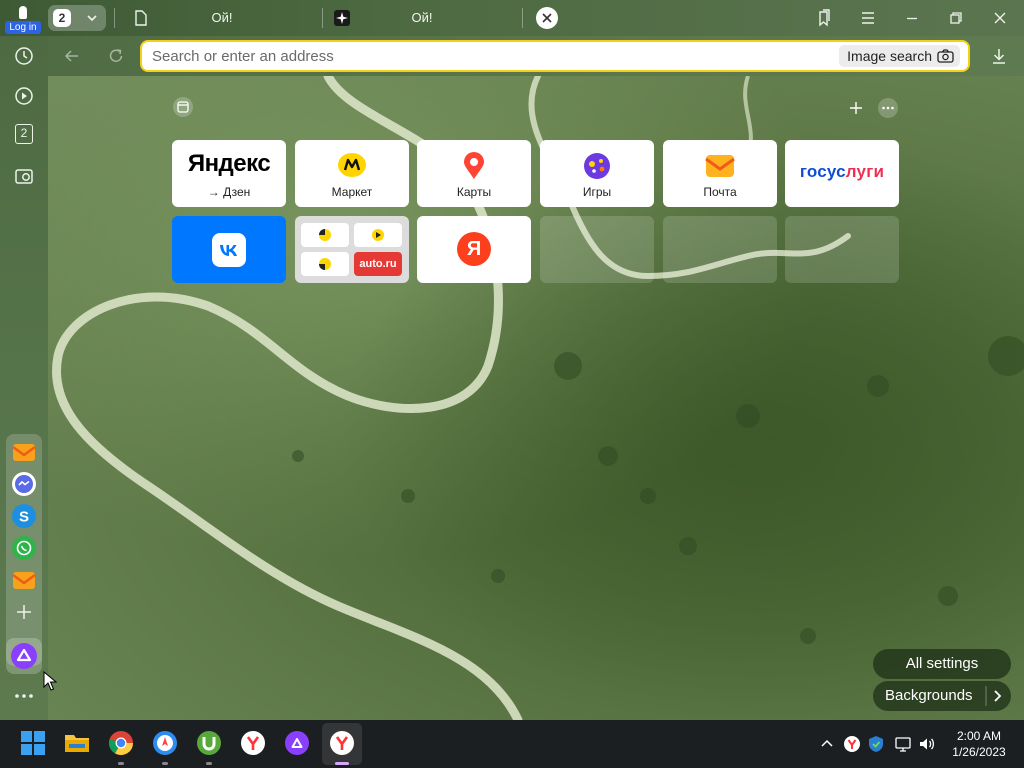  I want to click on file-explorer-icon, so click(77, 743).